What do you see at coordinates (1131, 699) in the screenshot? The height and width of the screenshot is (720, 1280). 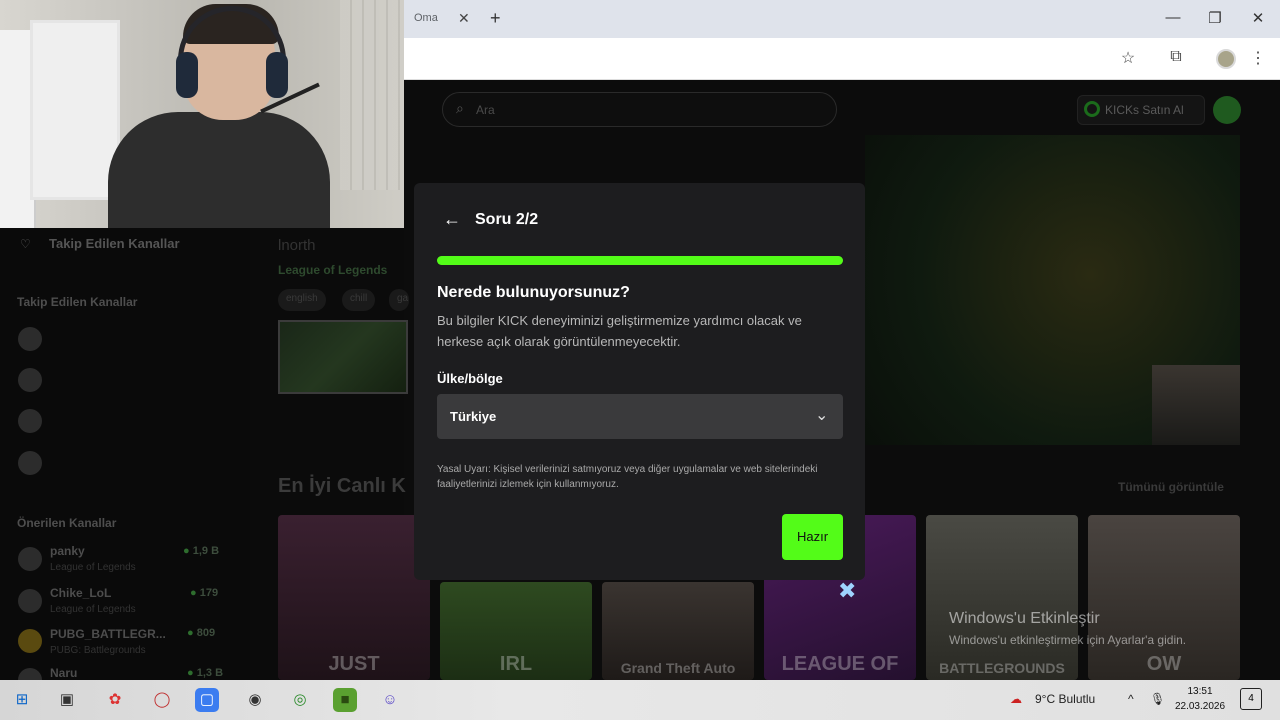 I see `tray-chevron-icon: ^` at bounding box center [1131, 699].